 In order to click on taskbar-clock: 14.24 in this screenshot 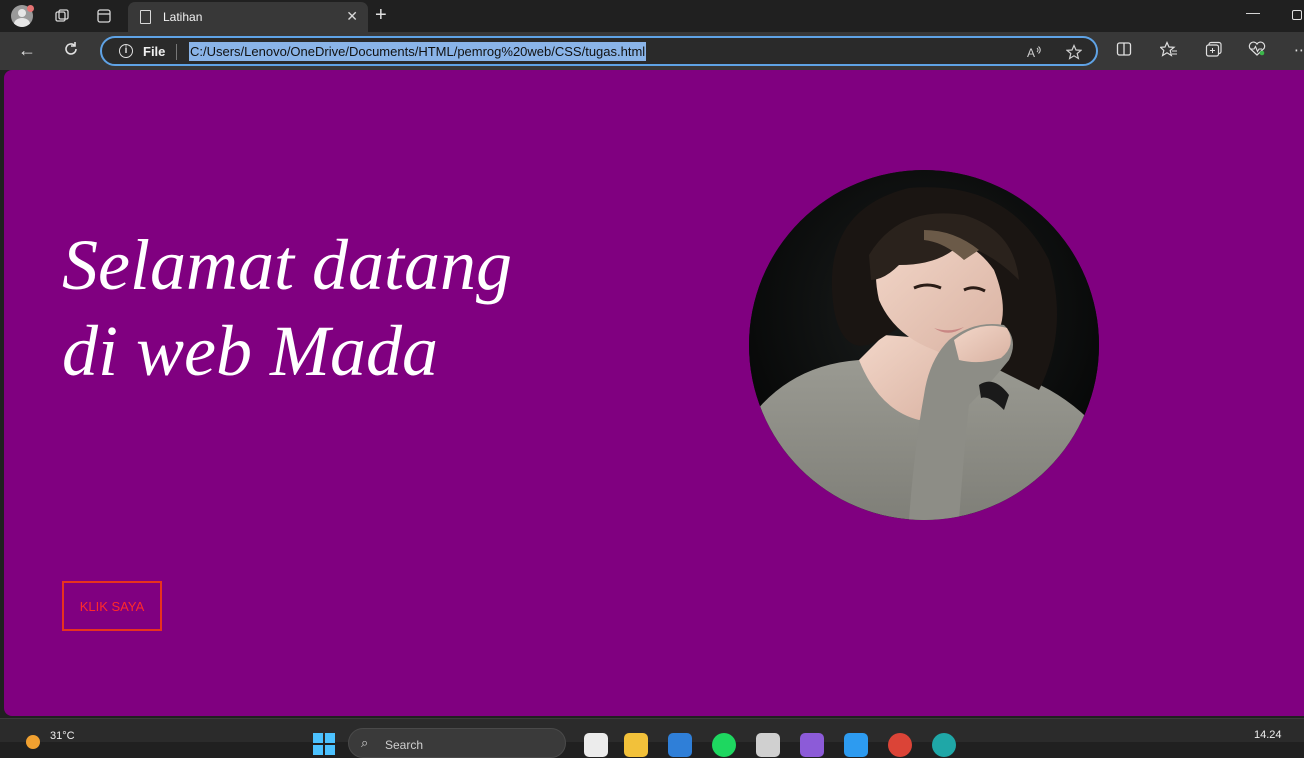, I will do `click(1268, 735)`.